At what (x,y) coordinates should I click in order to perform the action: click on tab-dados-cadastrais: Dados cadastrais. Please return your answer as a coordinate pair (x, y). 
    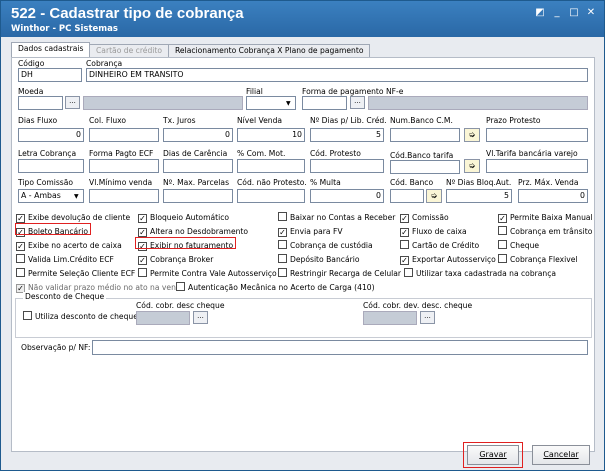
    Looking at the image, I should click on (51, 50).